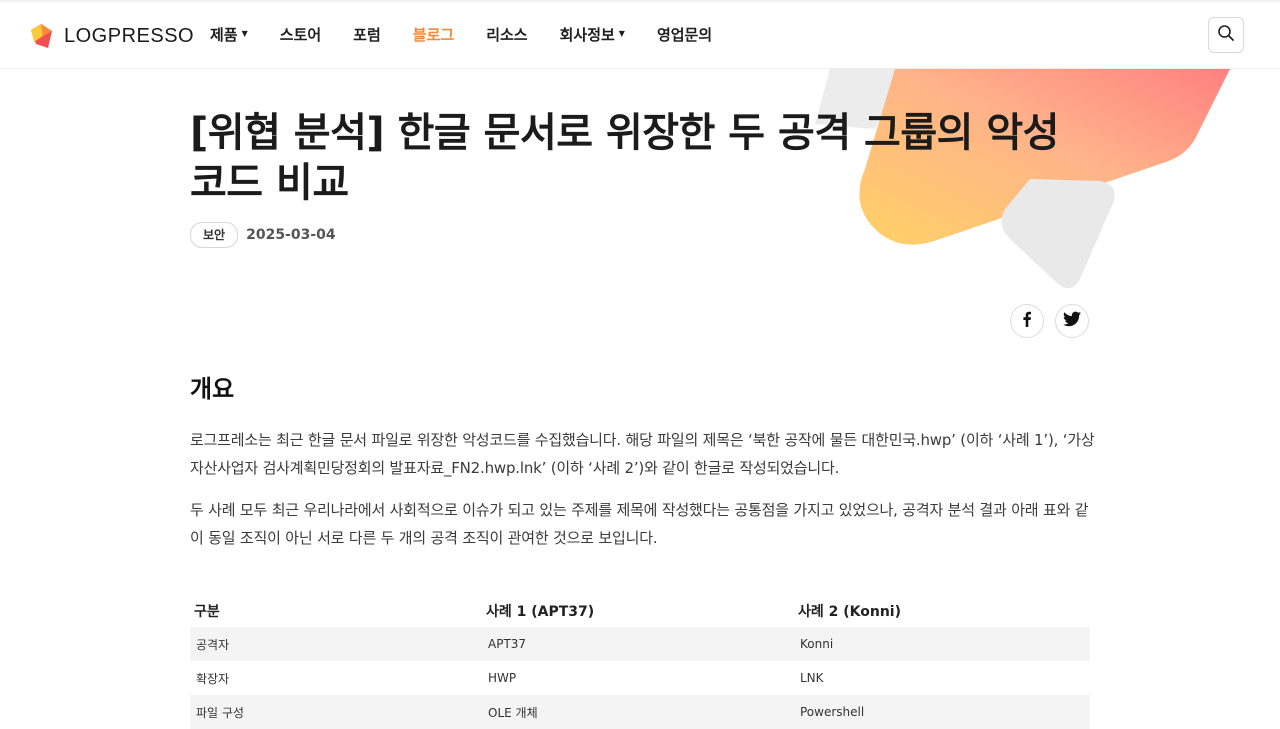 This screenshot has height=729, width=1280. I want to click on table-cell: APT37, so click(638, 644).